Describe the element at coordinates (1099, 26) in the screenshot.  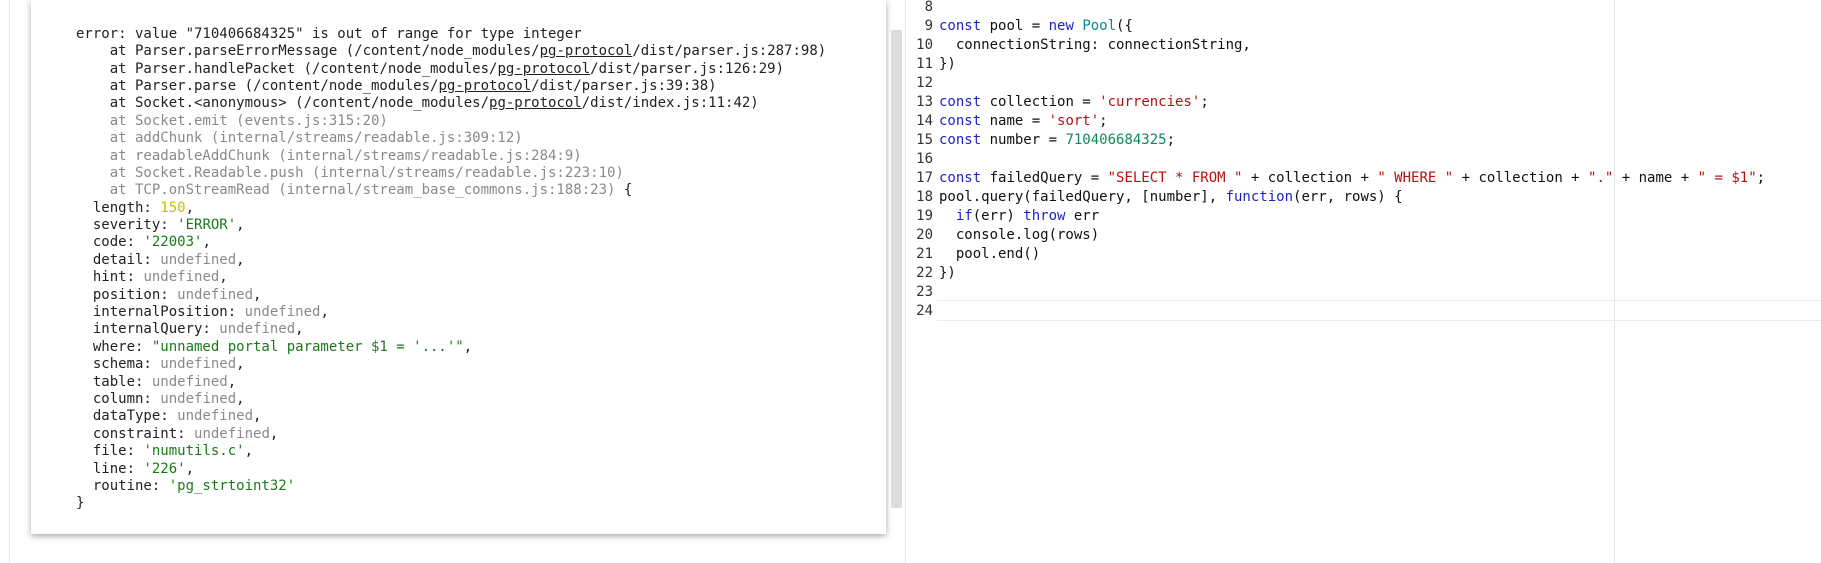
I see `code-token: Pool` at that location.